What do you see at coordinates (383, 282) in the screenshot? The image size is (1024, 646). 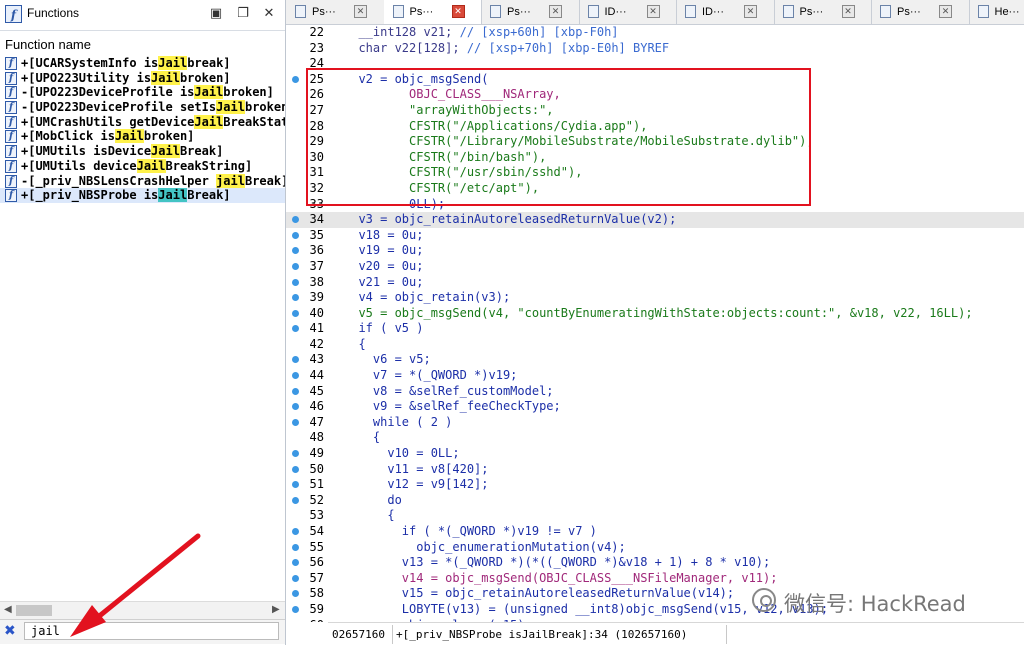 I see `code-text: v21 = 0u;` at bounding box center [383, 282].